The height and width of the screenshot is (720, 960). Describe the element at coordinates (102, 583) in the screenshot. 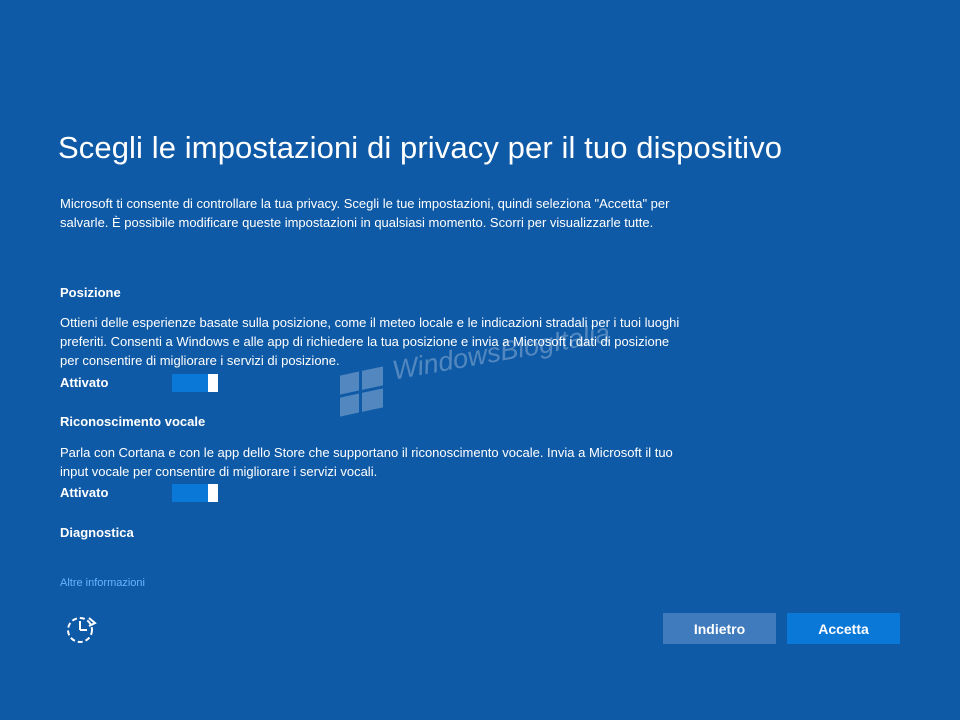

I see `more-info-link: Altre informazioni` at that location.